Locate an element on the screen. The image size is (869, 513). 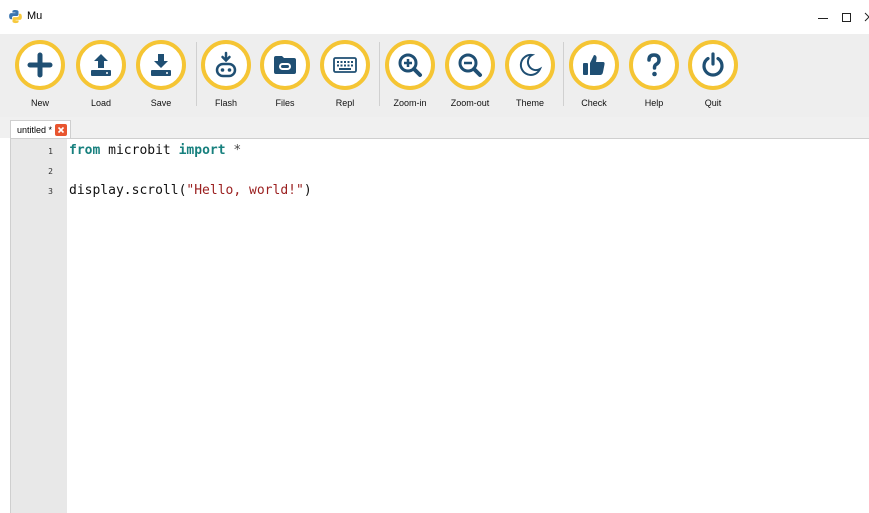
help-button-ring is located at coordinates (654, 65).